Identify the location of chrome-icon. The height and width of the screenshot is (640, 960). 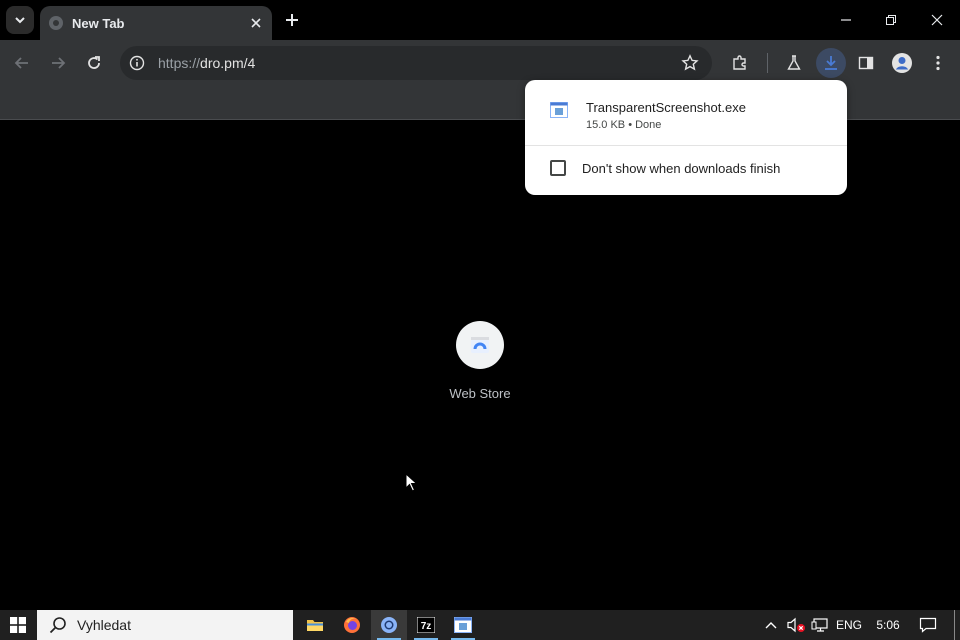
(389, 625).